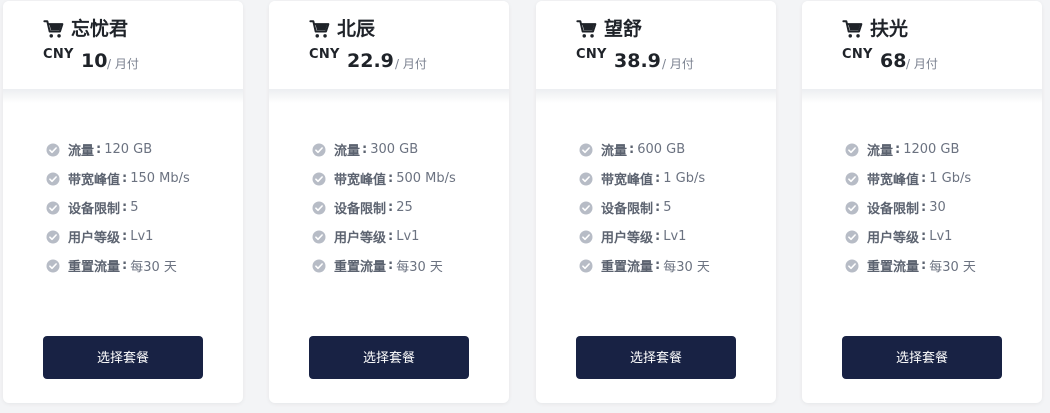  What do you see at coordinates (370, 61) in the screenshot?
I see `price-amount: 22.9` at bounding box center [370, 61].